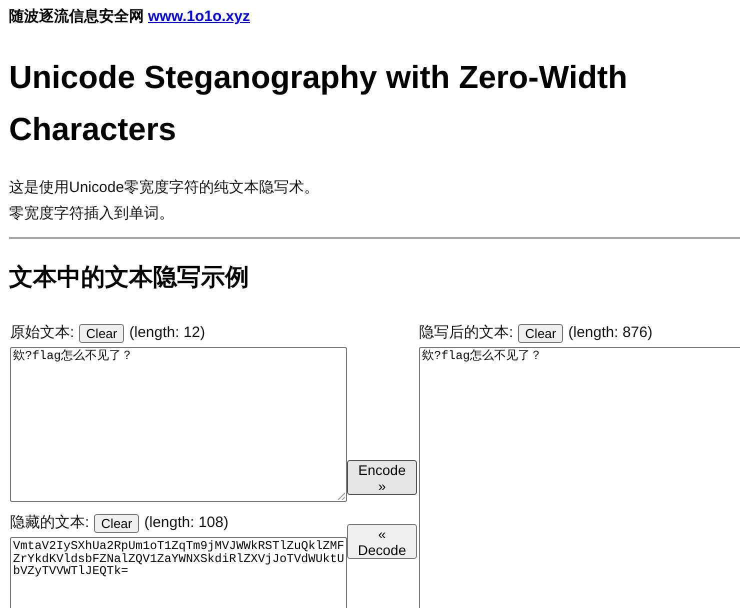 The image size is (740, 608). I want to click on decode-button: « Decode, so click(382, 541).